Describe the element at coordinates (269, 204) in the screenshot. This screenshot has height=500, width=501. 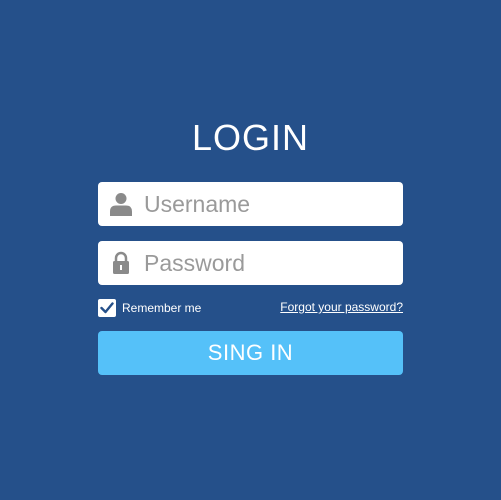
I see `username-input` at that location.